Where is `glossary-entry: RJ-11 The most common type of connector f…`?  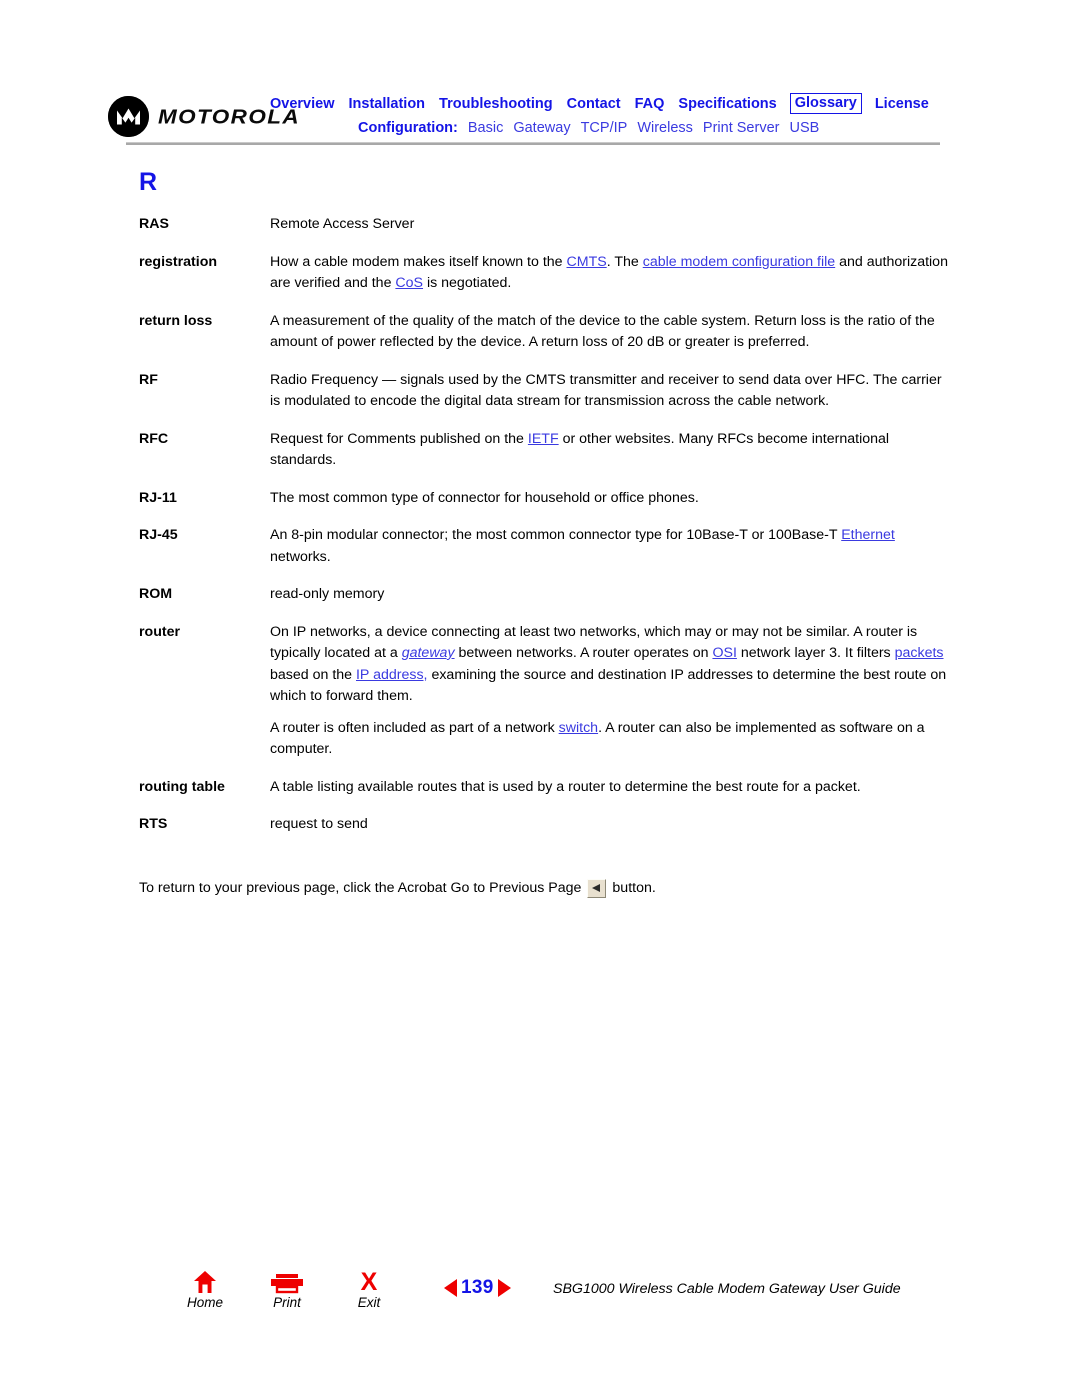
glossary-entry: RJ-11 The most common type of connector f… is located at coordinates (544, 499).